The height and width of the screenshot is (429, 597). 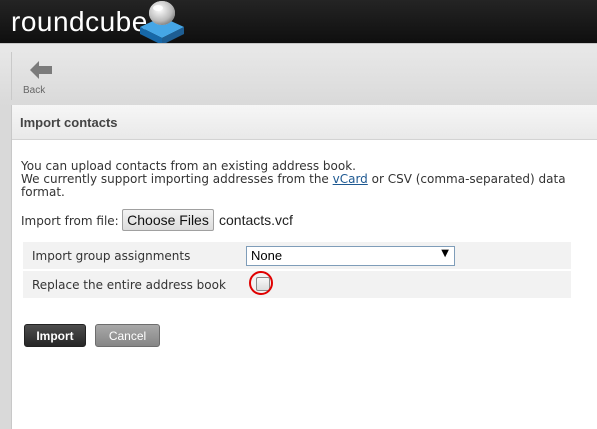 What do you see at coordinates (162, 23) in the screenshot?
I see `roundcube-cube-icon` at bounding box center [162, 23].